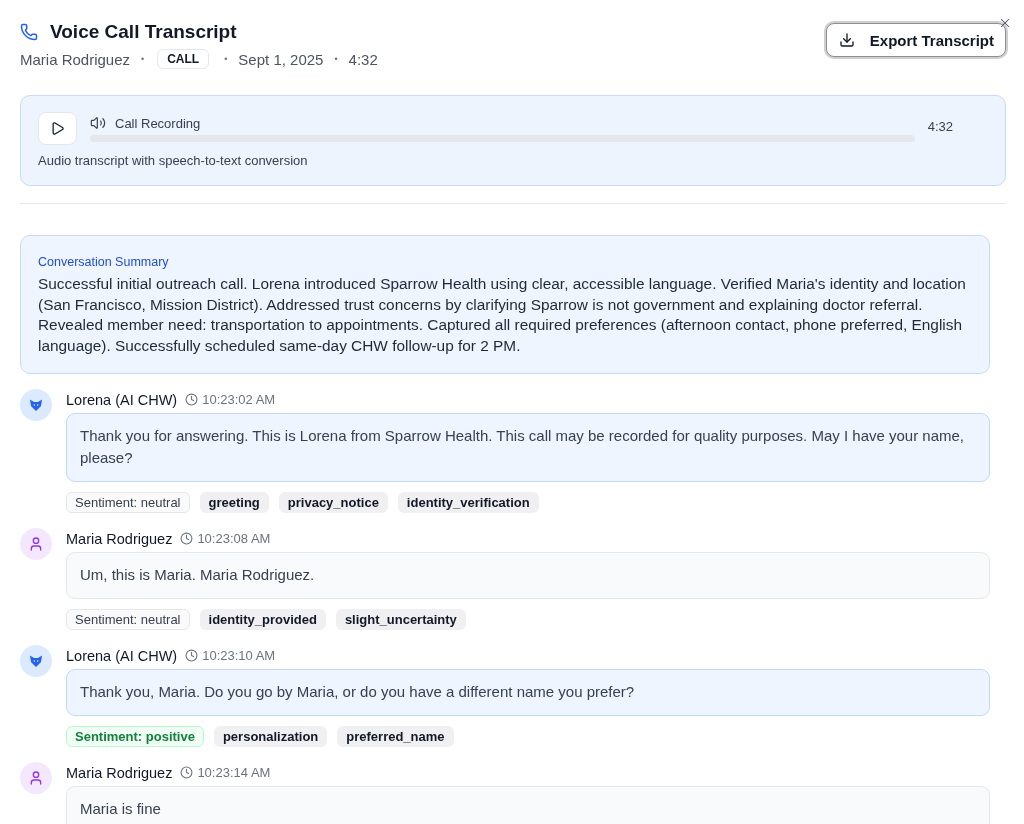 The image size is (1024, 824). Describe the element at coordinates (135, 736) in the screenshot. I see `sentiment-tag: Sentiment: positive` at that location.